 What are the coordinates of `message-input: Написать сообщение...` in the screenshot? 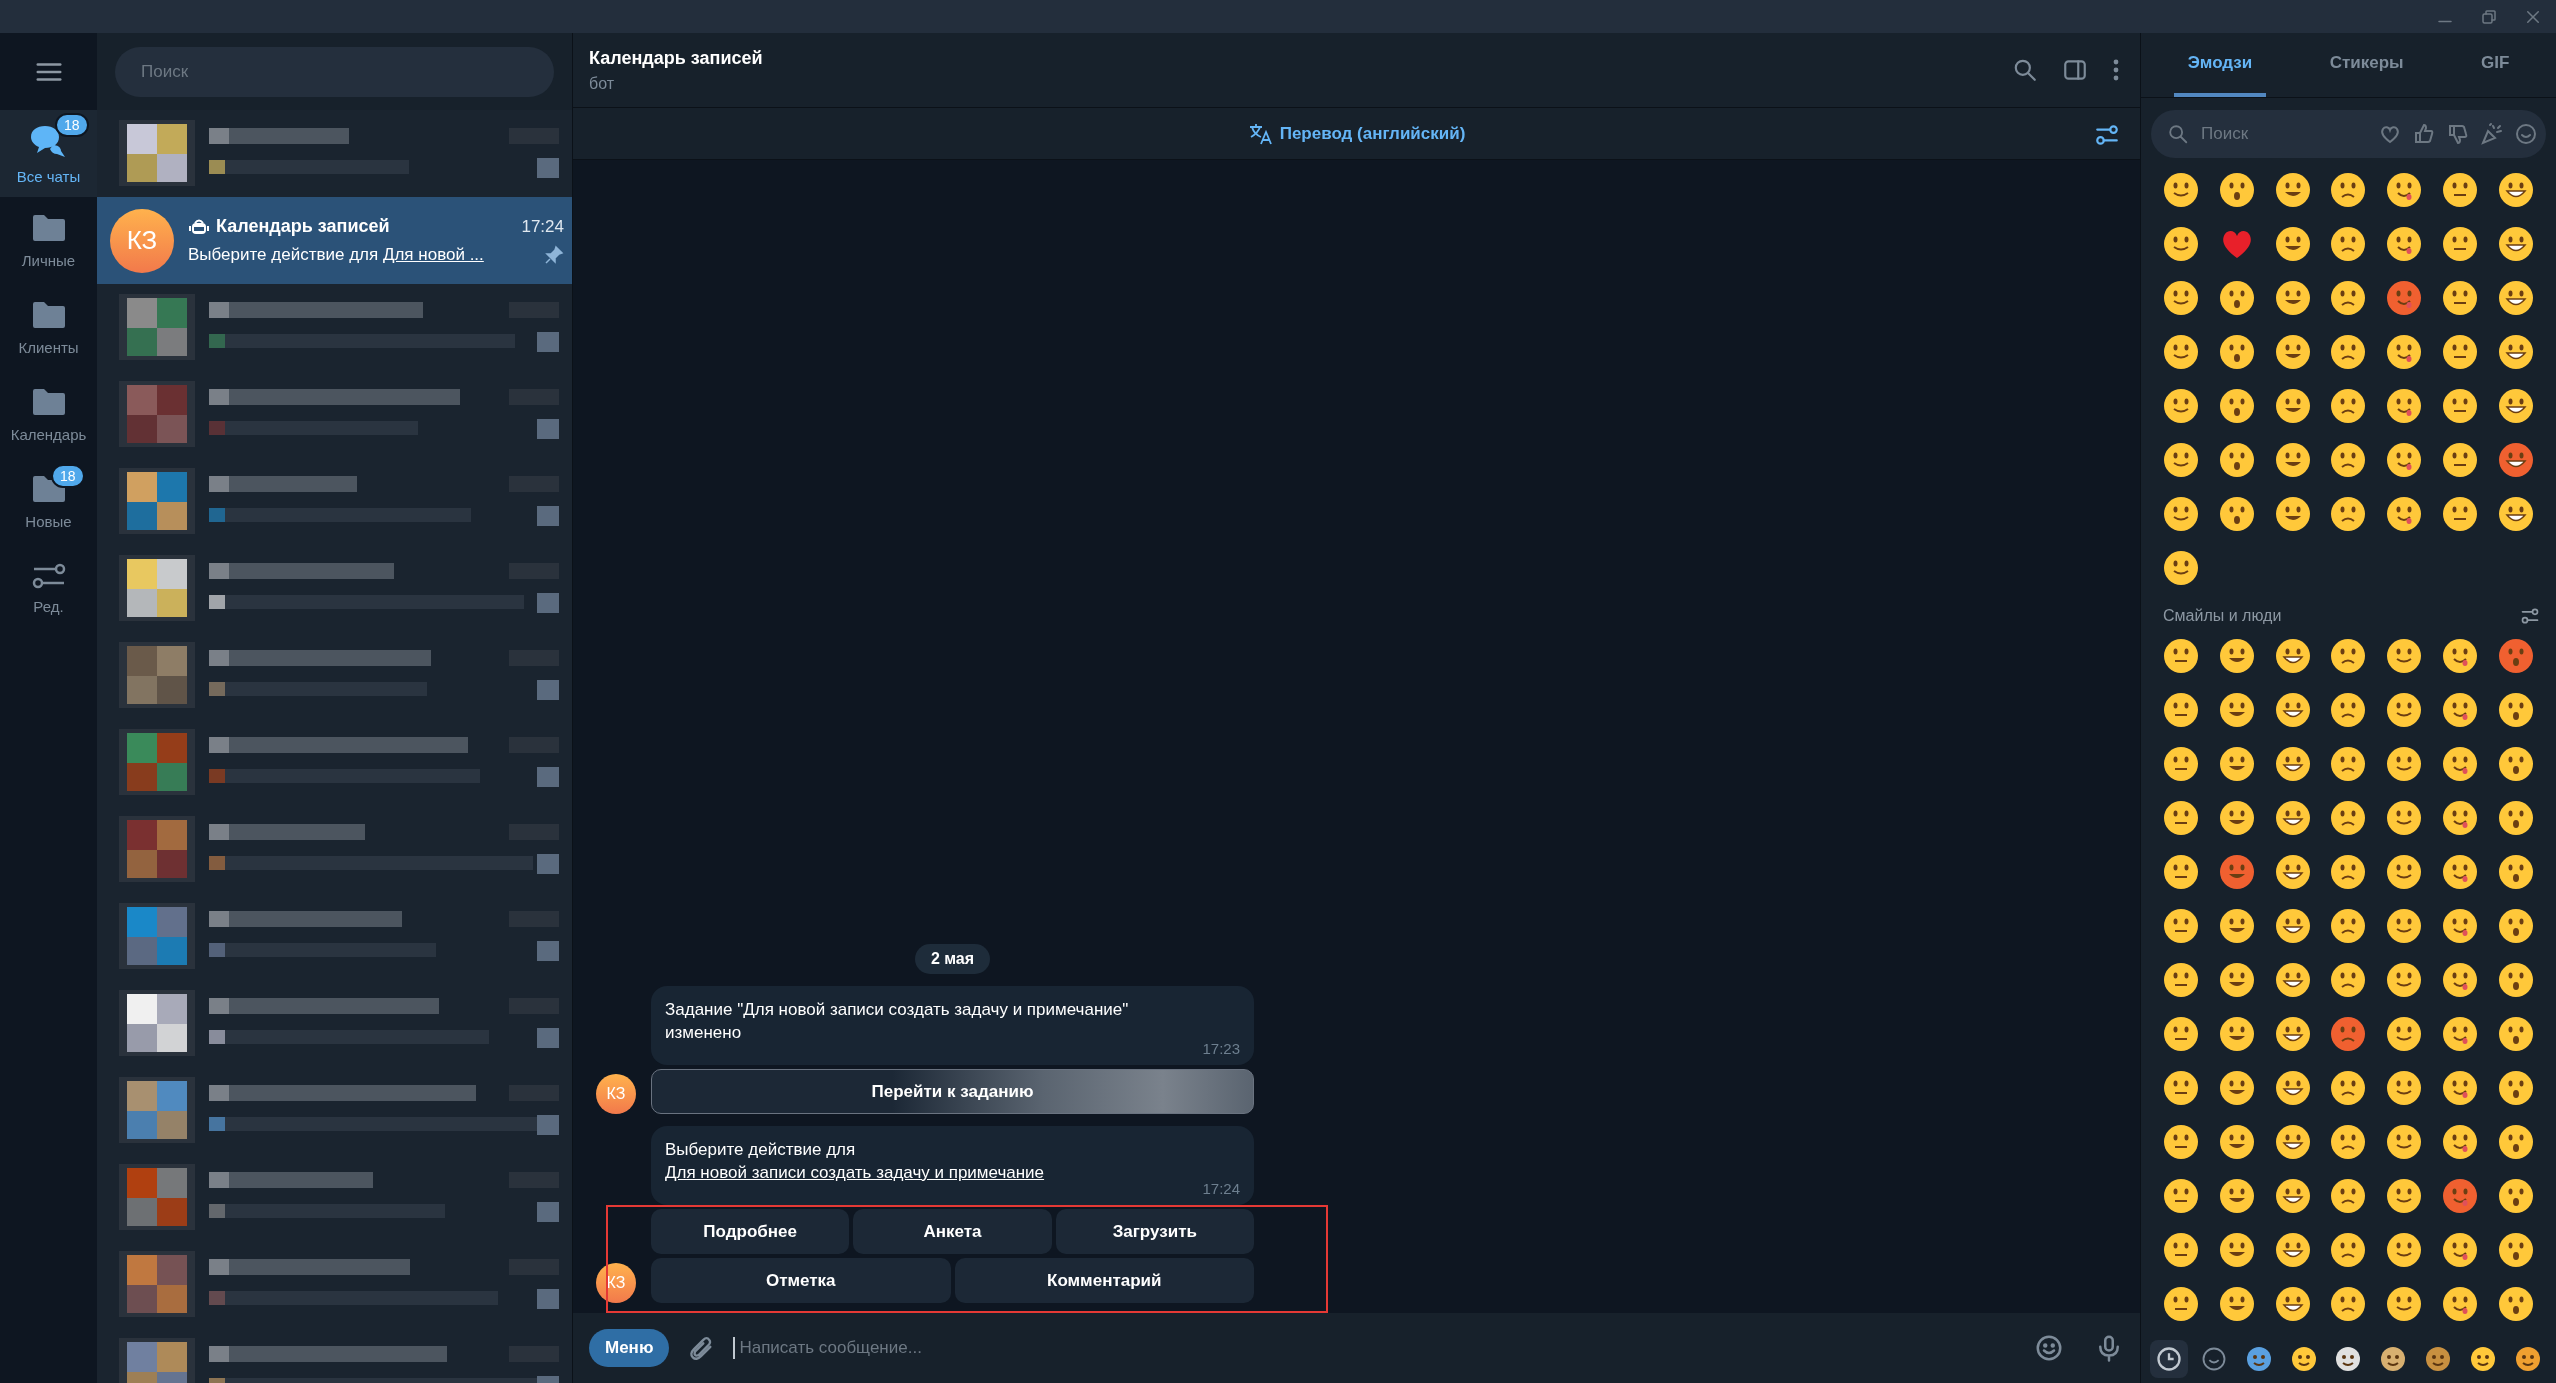 It's located at (1374, 1348).